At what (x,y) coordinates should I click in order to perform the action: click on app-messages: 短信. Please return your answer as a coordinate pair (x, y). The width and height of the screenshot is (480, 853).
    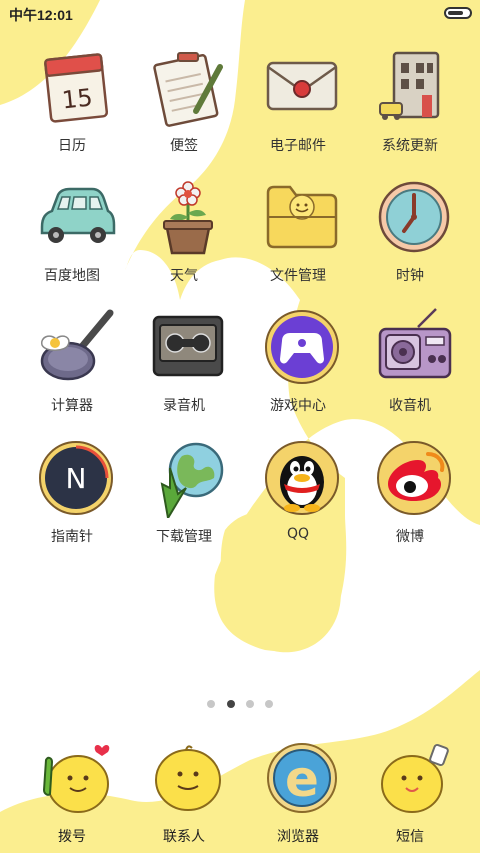
    Looking at the image, I should click on (410, 793).